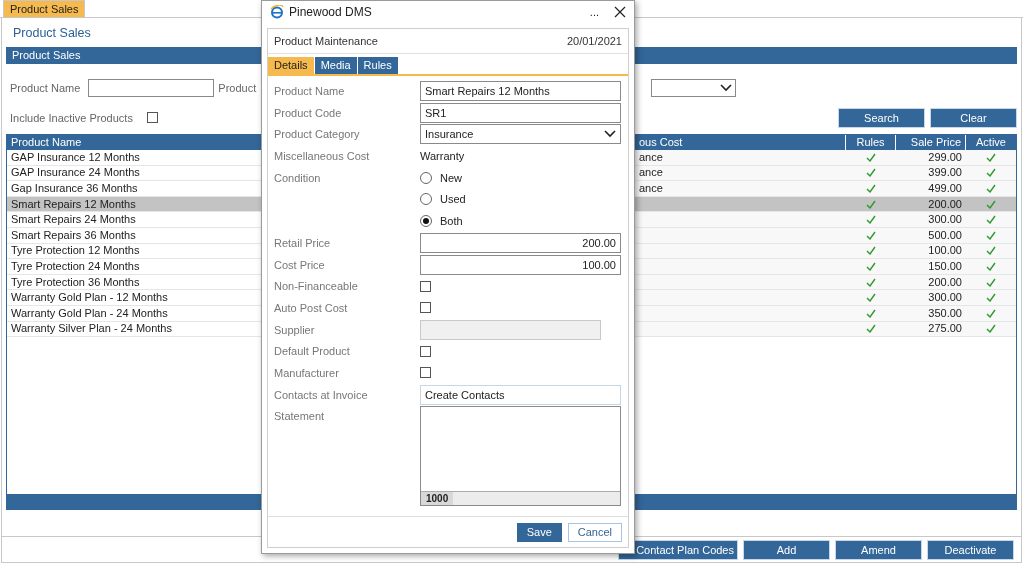 The image size is (1023, 568). Describe the element at coordinates (317, 135) in the screenshot. I see `field-label: Product Category` at that location.